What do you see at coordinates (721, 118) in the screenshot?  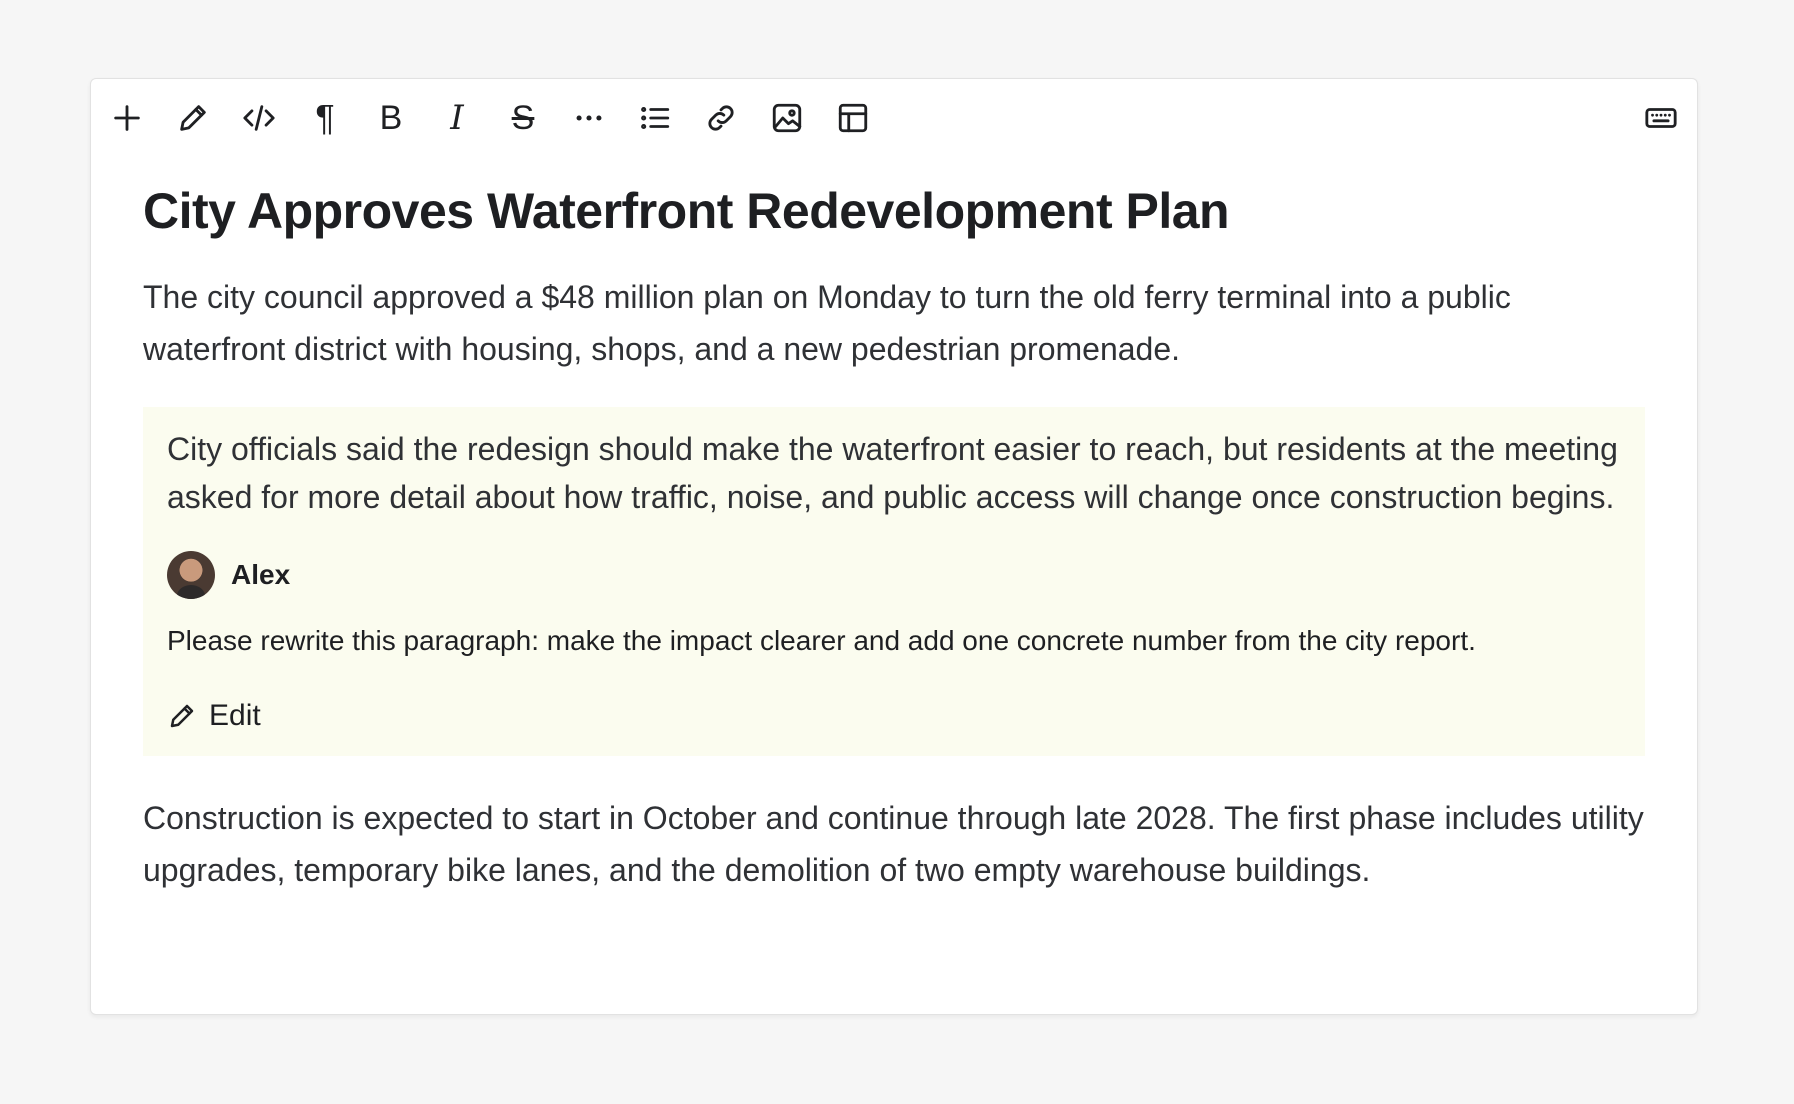 I see `link-icon` at bounding box center [721, 118].